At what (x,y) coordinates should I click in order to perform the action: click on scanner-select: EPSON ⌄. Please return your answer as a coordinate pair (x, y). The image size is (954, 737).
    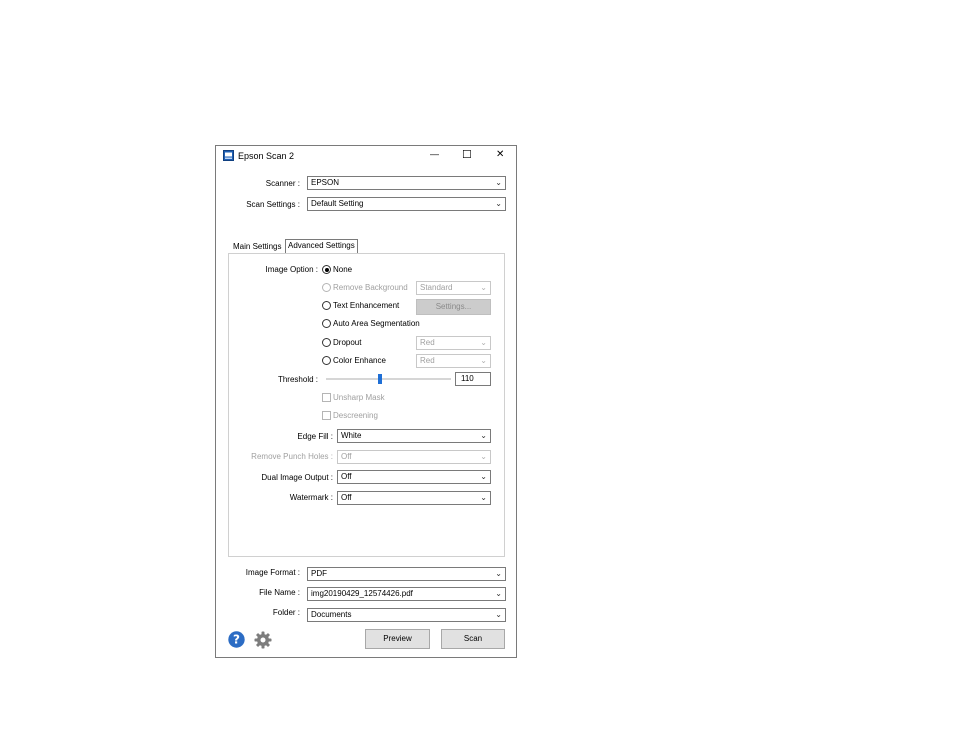
    Looking at the image, I should click on (406, 183).